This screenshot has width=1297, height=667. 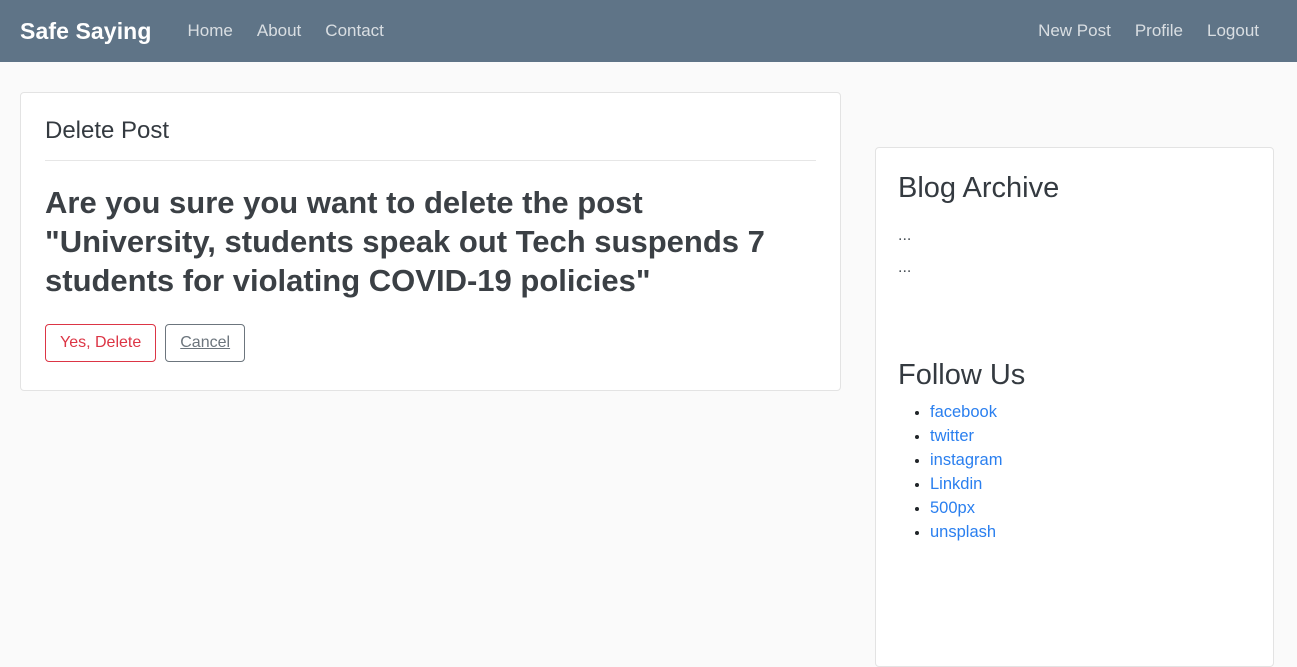 What do you see at coordinates (962, 375) in the screenshot?
I see `follow-us-title: Follow Us` at bounding box center [962, 375].